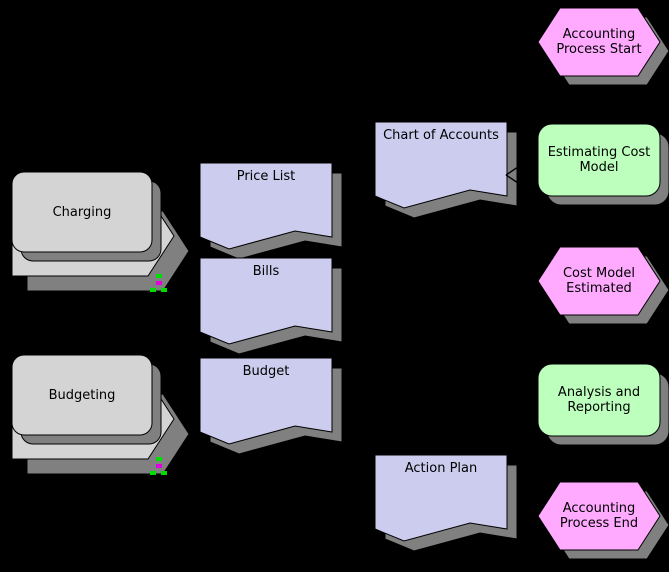  I want to click on document-chart-of-accounts: Chart of Accounts, so click(448, 173).